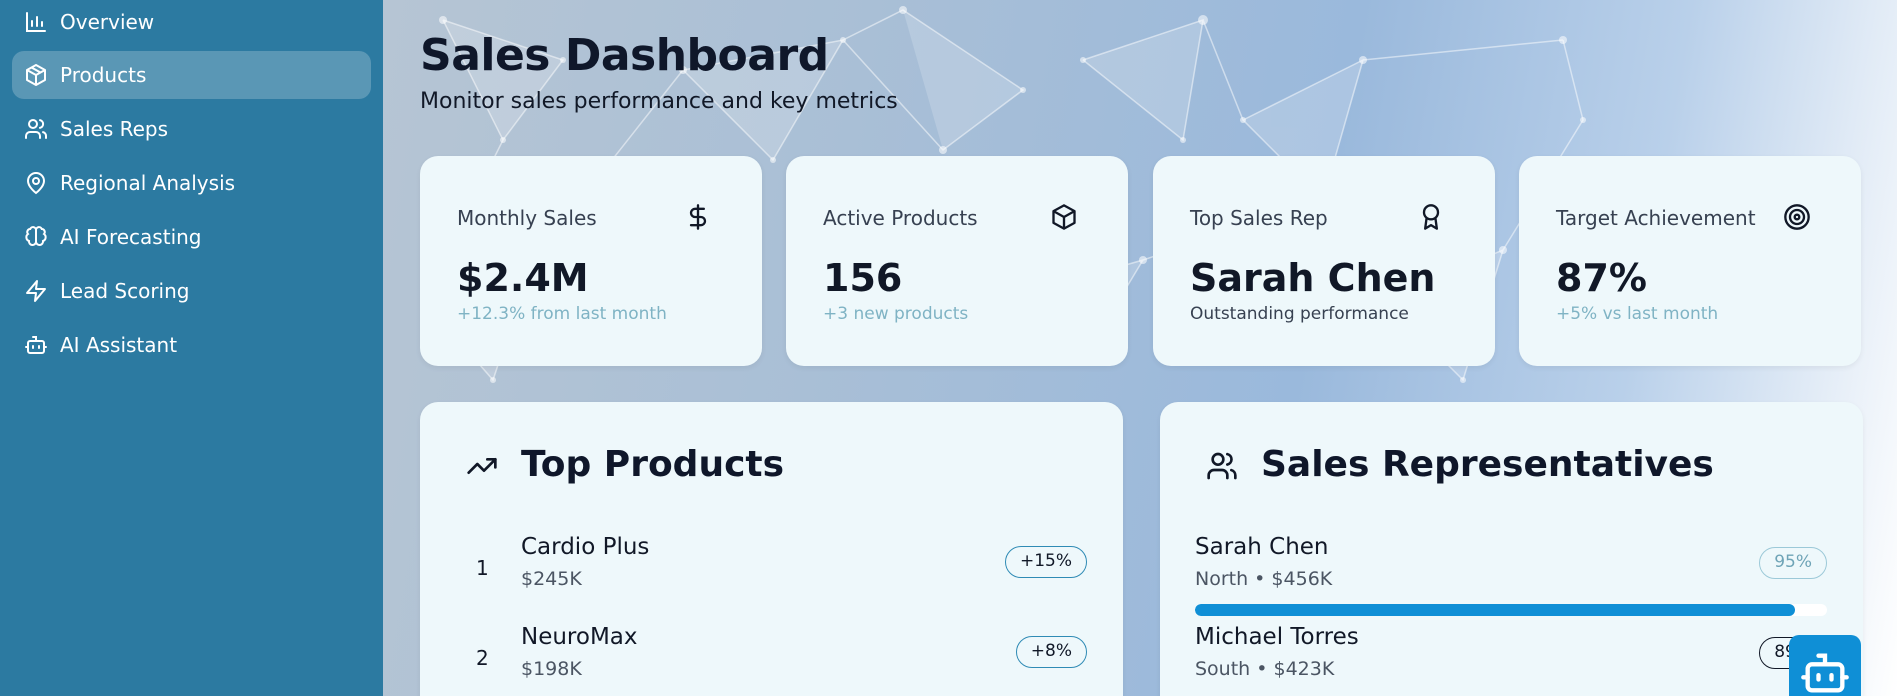 The image size is (1897, 696). What do you see at coordinates (125, 291) in the screenshot?
I see `sidebar-item-label: Lead Scoring` at bounding box center [125, 291].